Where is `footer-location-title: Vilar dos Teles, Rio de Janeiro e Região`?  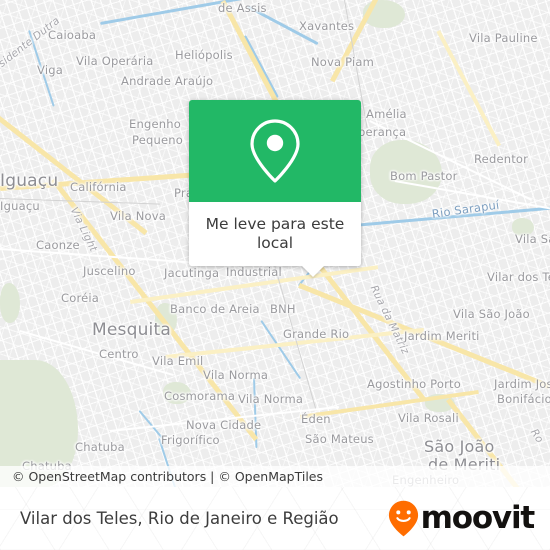 footer-location-title: Vilar dos Teles, Rio de Janeiro e Região is located at coordinates (179, 518).